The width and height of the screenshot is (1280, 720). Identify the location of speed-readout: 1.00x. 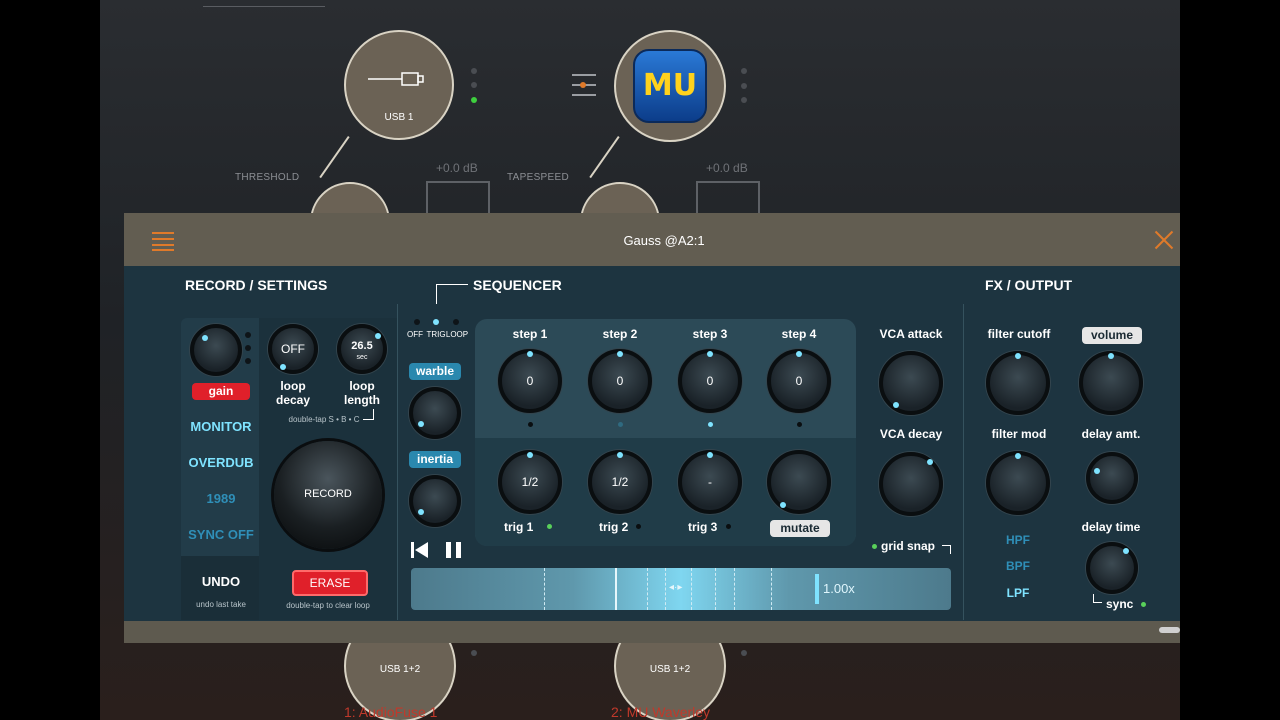
(839, 588).